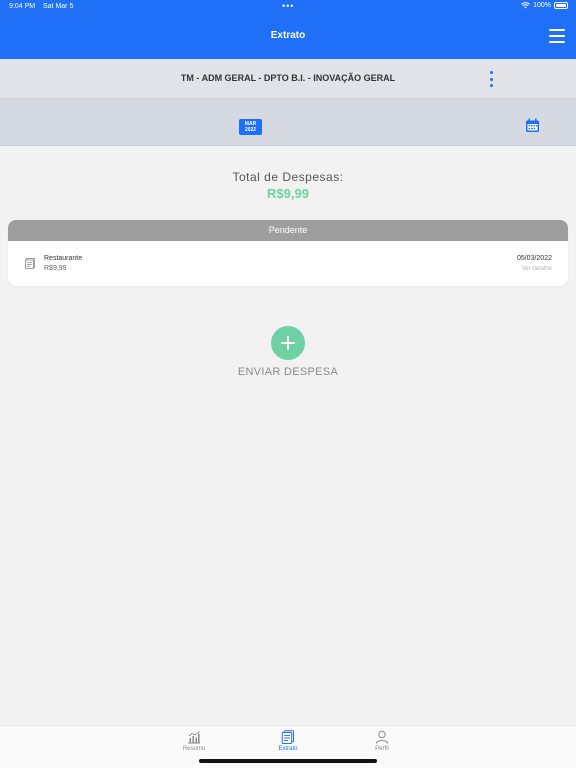  What do you see at coordinates (194, 737) in the screenshot?
I see `chart-icon` at bounding box center [194, 737].